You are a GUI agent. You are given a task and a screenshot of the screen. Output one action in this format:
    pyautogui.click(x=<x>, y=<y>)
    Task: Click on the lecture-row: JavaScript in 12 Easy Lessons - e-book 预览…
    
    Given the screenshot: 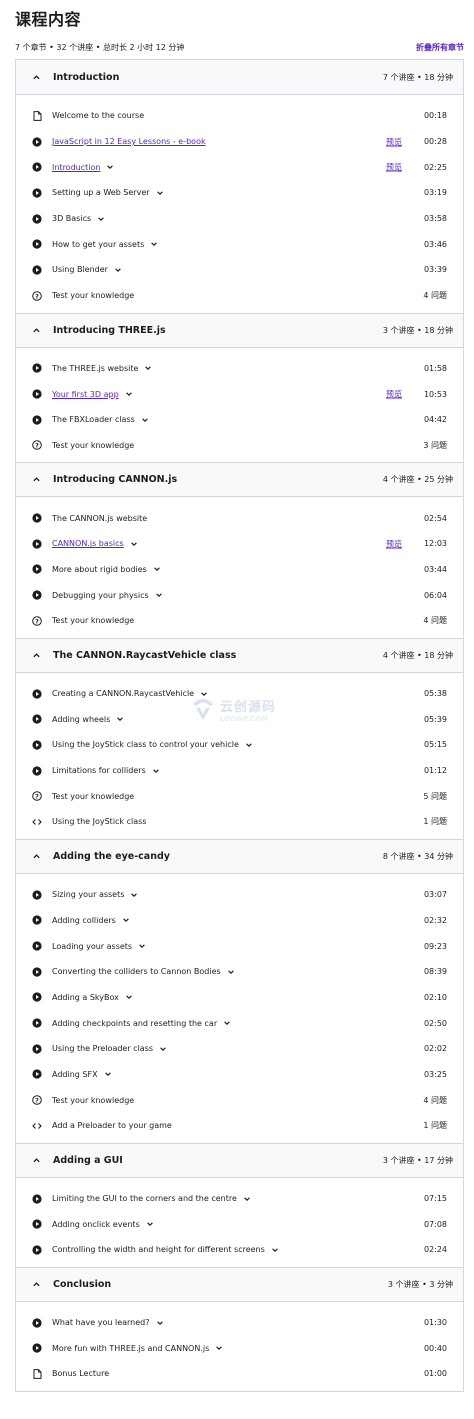 What is the action you would take?
    pyautogui.click(x=239, y=142)
    